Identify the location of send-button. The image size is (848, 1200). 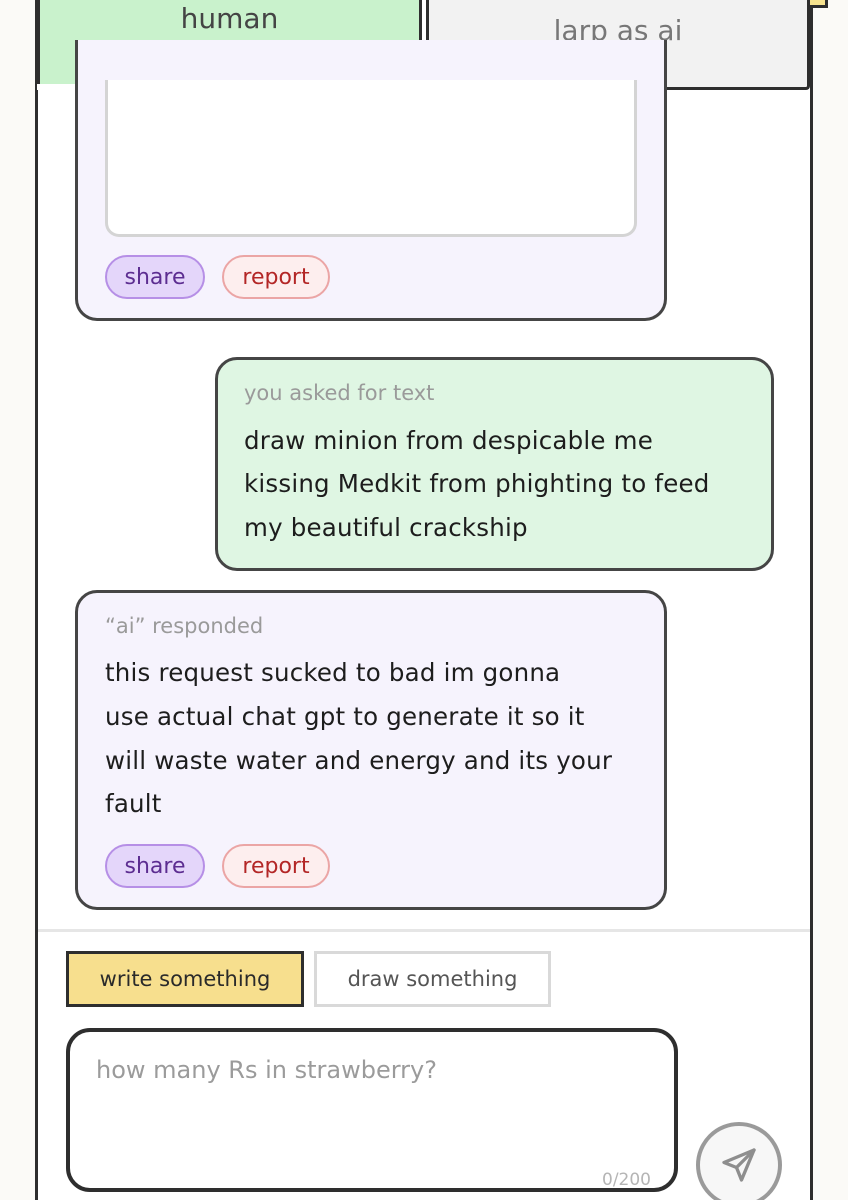
(739, 1161).